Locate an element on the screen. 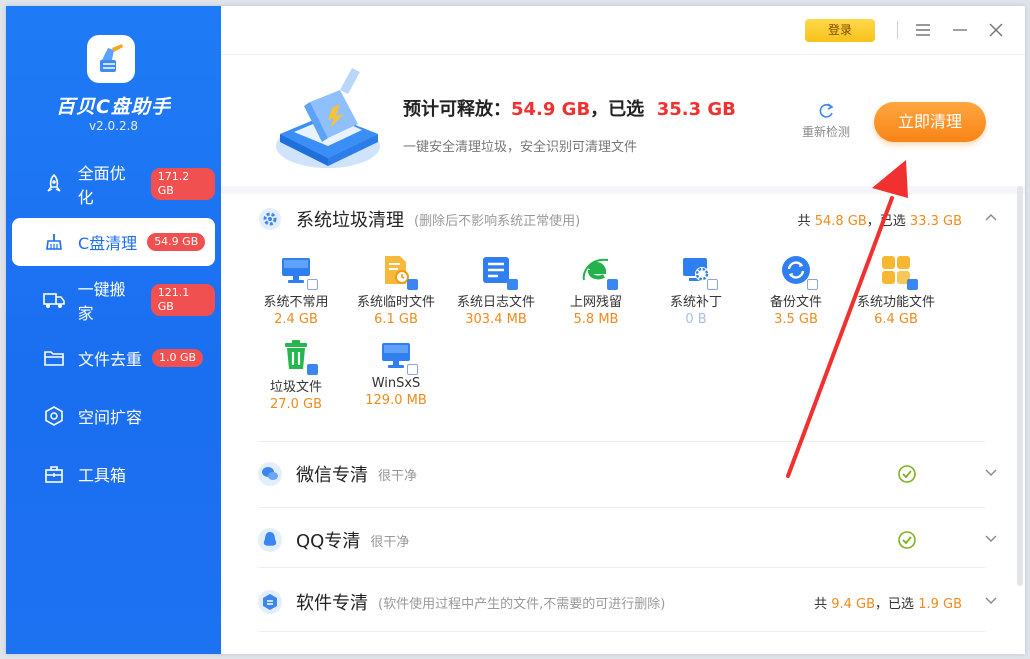 The height and width of the screenshot is (659, 1030). file-size: 0 B is located at coordinates (696, 319).